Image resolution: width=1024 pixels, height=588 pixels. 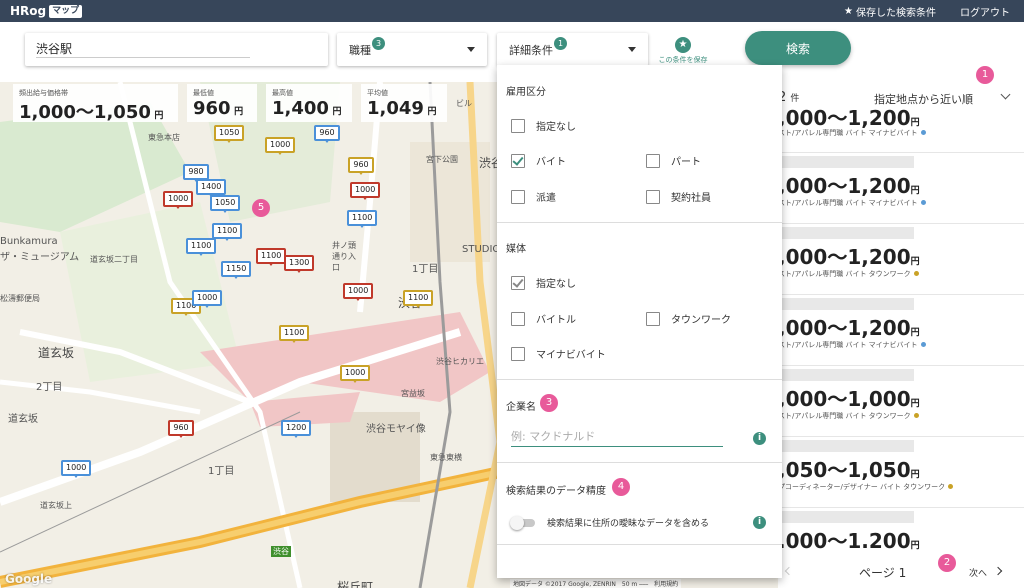 I want to click on map-label: 宮益坂, so click(x=413, y=393).